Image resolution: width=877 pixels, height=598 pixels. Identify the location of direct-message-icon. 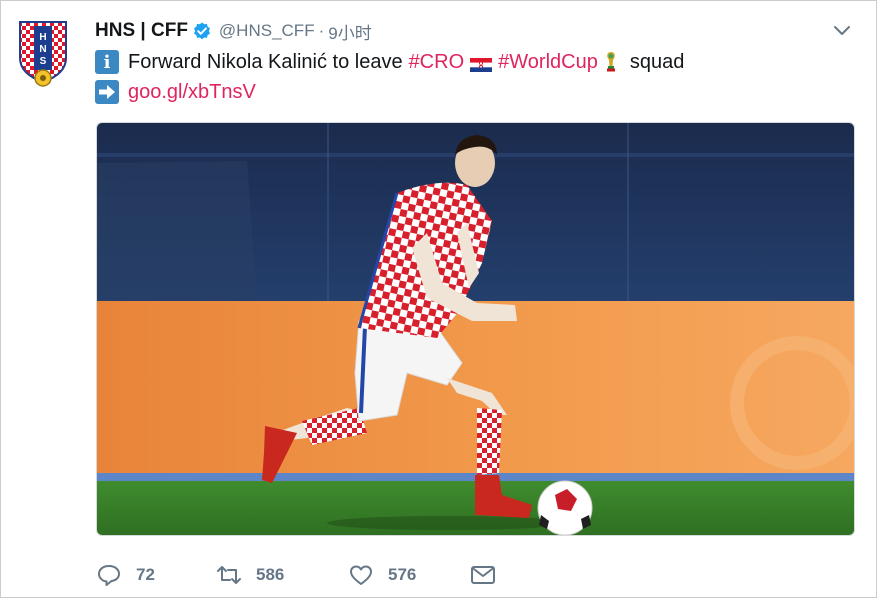
(483, 575).